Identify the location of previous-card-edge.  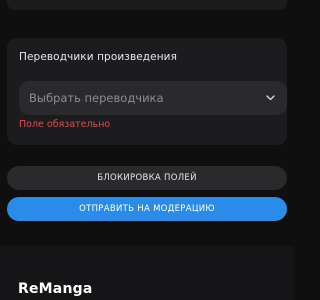
(147, 5).